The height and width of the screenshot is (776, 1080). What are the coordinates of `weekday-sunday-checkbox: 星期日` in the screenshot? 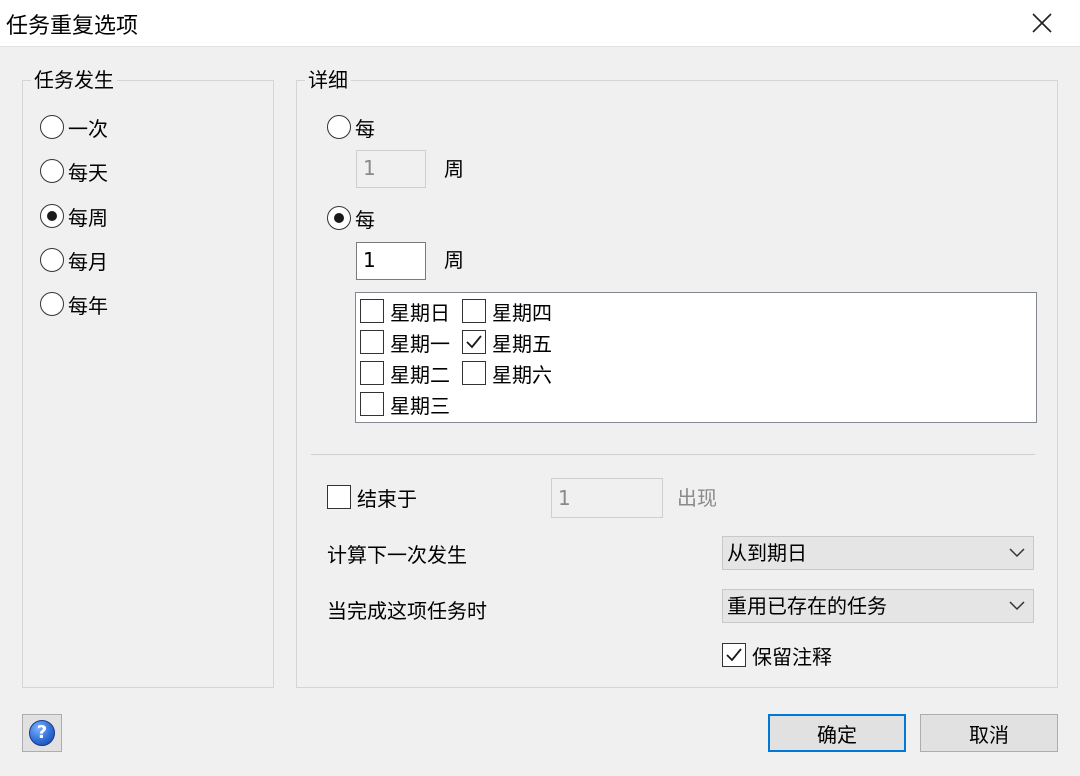 It's located at (405, 311).